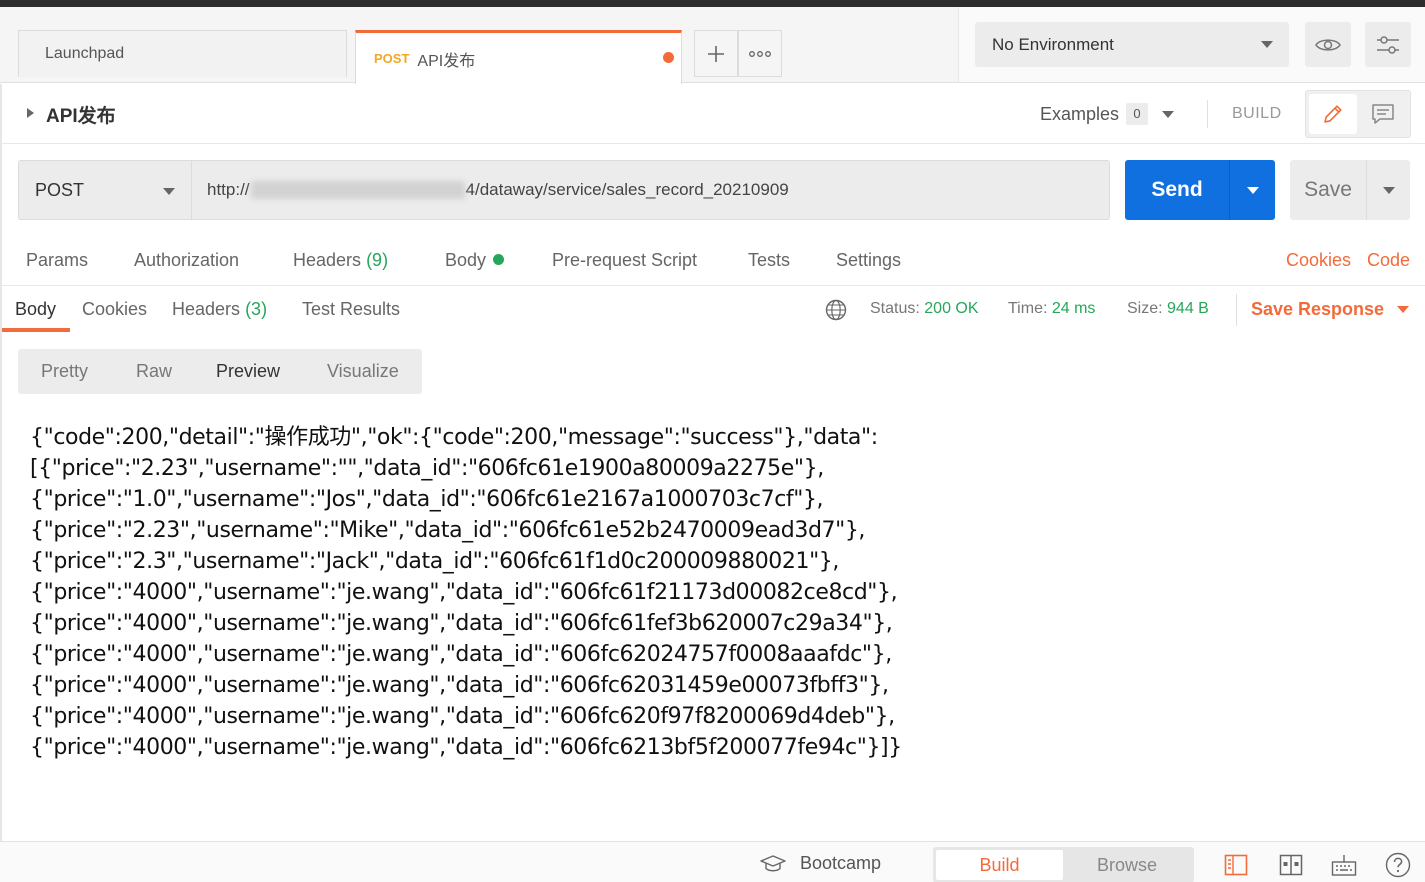 Image resolution: width=1425 pixels, height=882 pixels. Describe the element at coordinates (716, 53) in the screenshot. I see `new-tab-button` at that location.